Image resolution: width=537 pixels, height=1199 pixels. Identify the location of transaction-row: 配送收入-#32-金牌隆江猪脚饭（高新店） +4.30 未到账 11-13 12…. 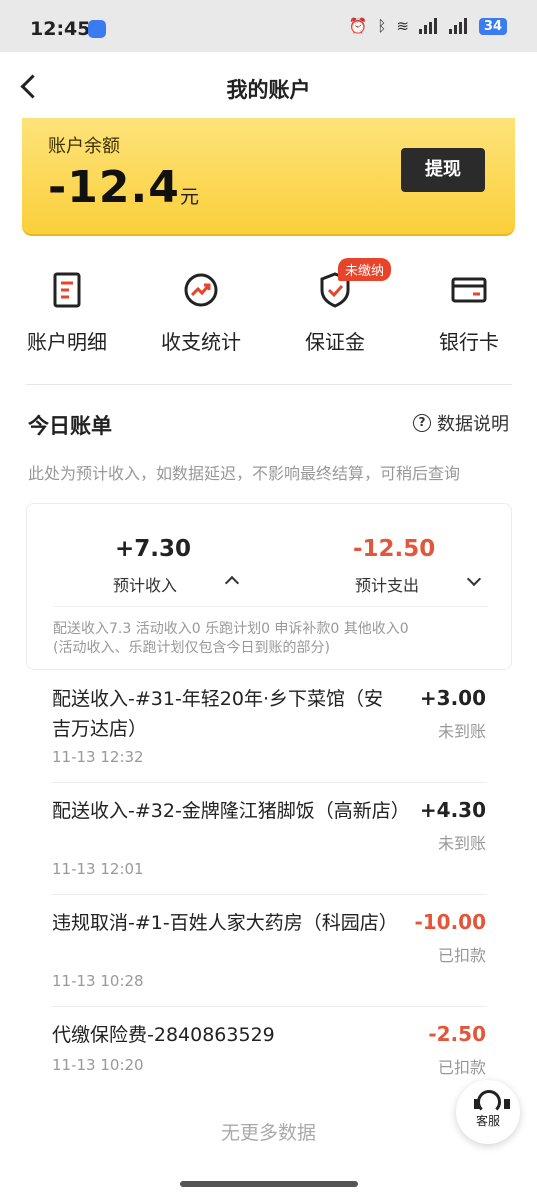
(269, 841).